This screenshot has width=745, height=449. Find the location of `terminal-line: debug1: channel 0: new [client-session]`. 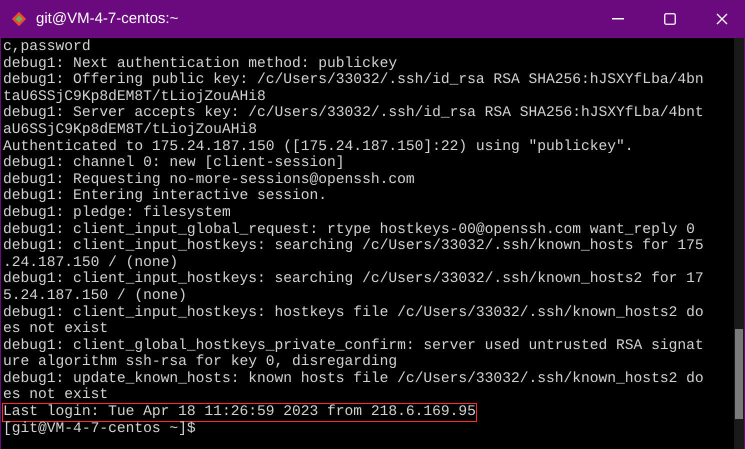

terminal-line: debug1: channel 0: new [client-session] is located at coordinates (174, 163).